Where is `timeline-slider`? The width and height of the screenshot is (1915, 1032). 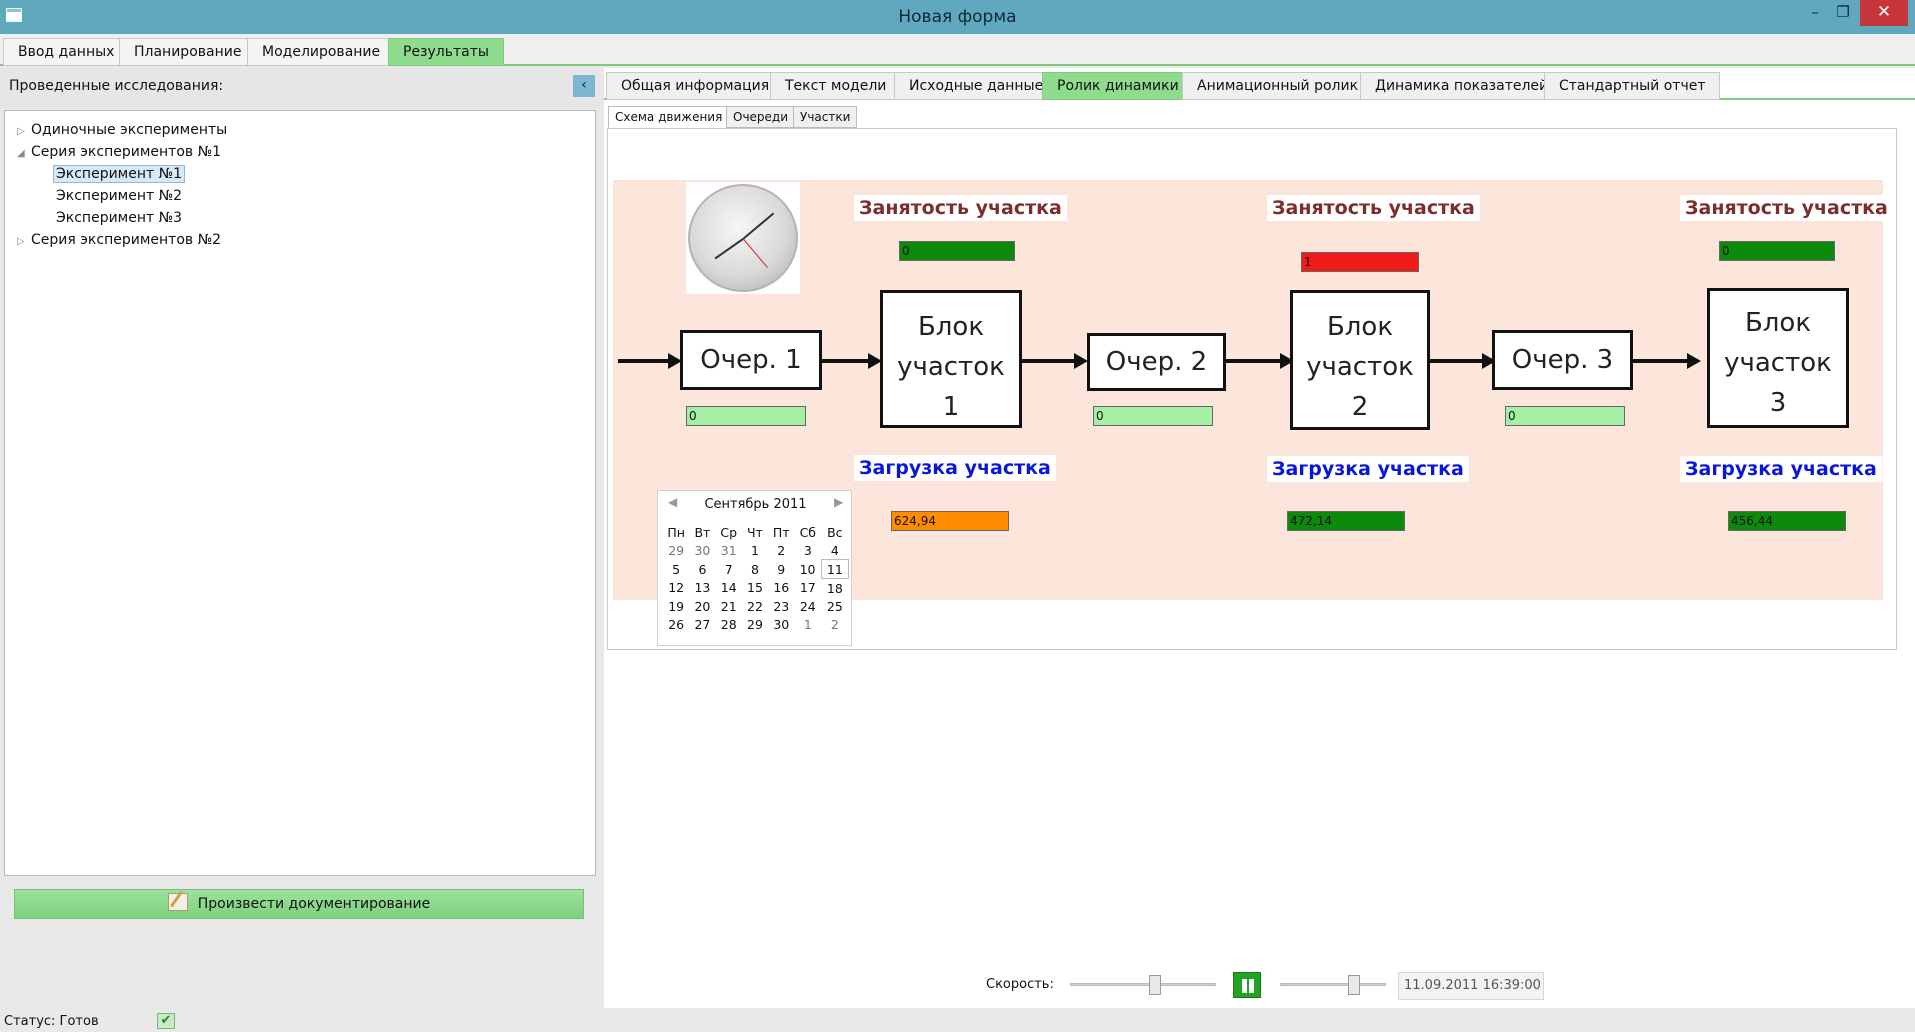
timeline-slider is located at coordinates (1333, 984).